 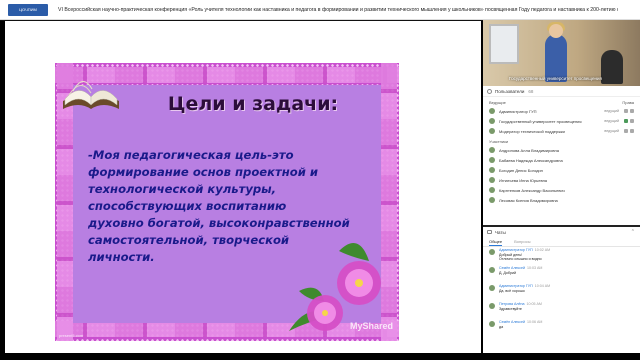 I want to click on member-row: Андронова Алла Владимировна, so click(x=561, y=150).